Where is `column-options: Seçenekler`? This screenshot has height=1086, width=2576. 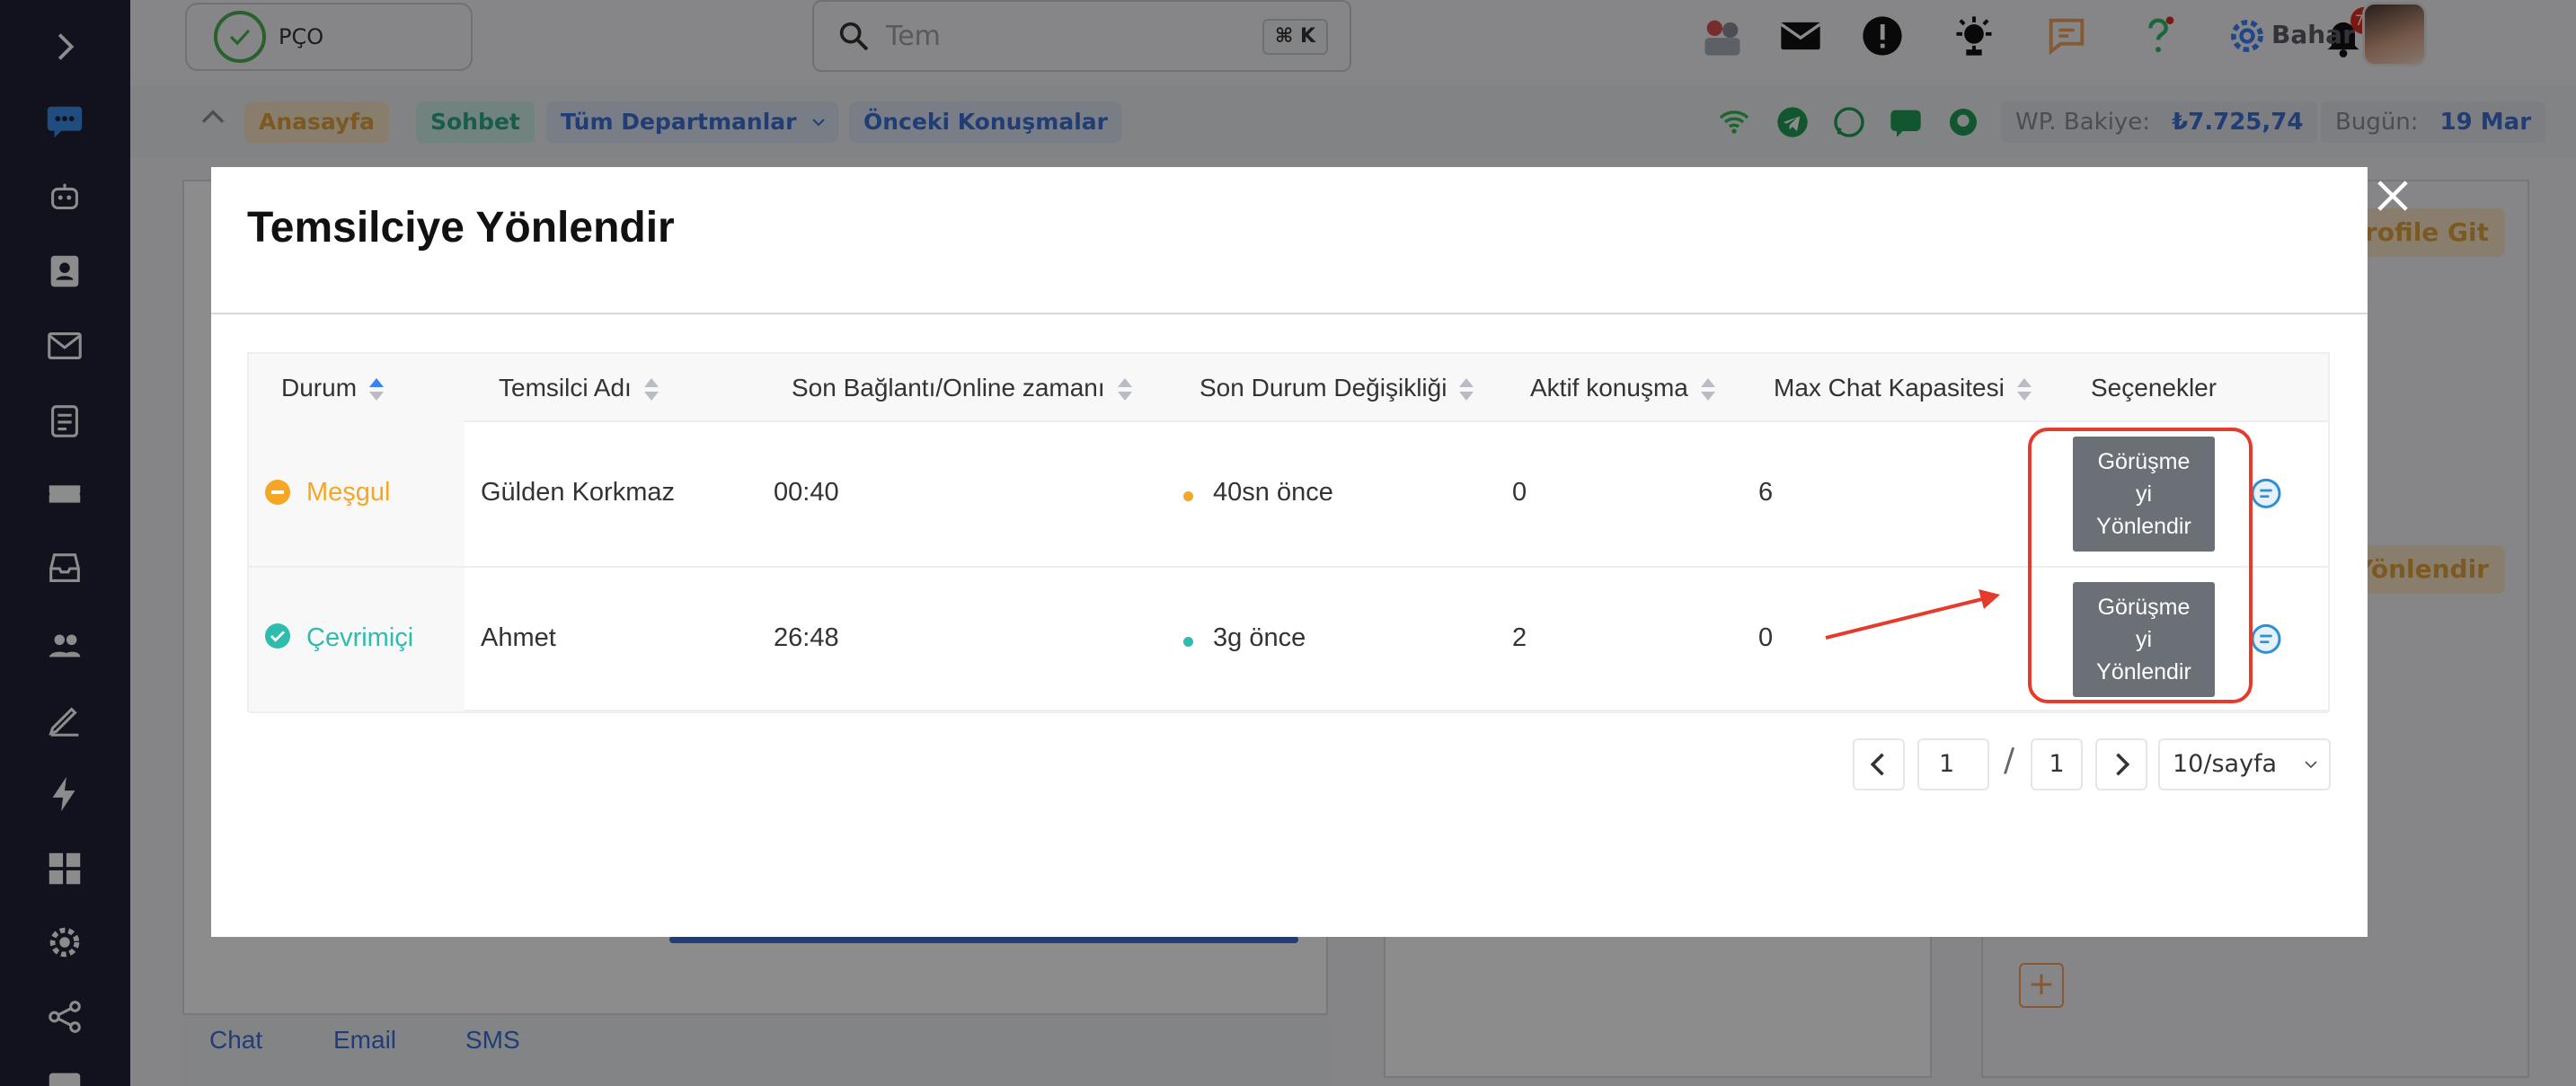 column-options: Seçenekler is located at coordinates (2154, 388).